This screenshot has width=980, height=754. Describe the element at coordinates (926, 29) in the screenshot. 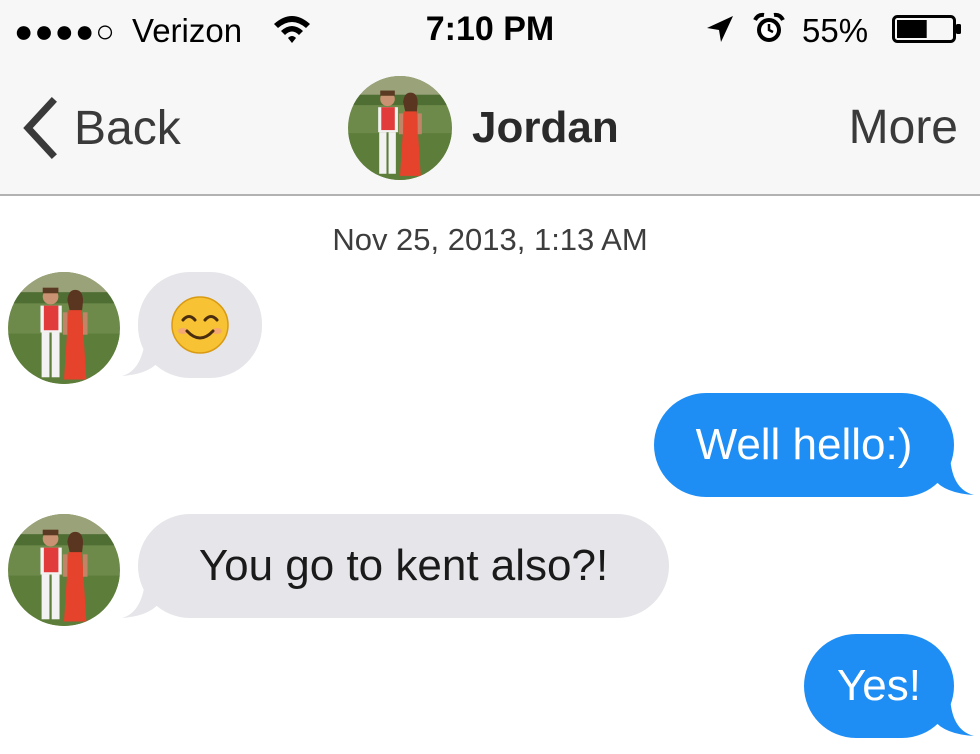

I see `battery-icon` at that location.